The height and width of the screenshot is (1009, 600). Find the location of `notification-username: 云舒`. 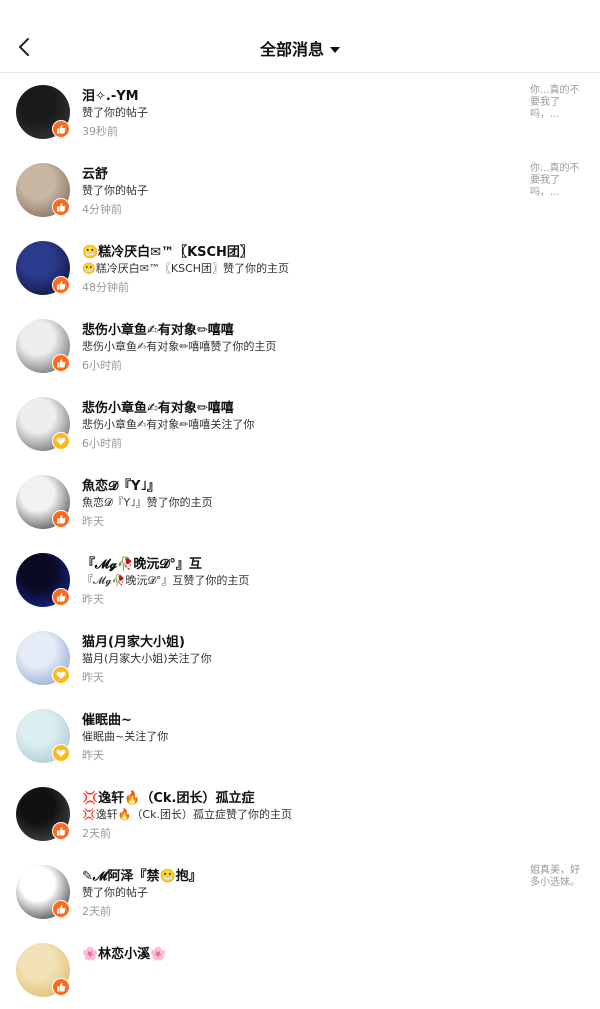

notification-username: 云舒 is located at coordinates (95, 172).